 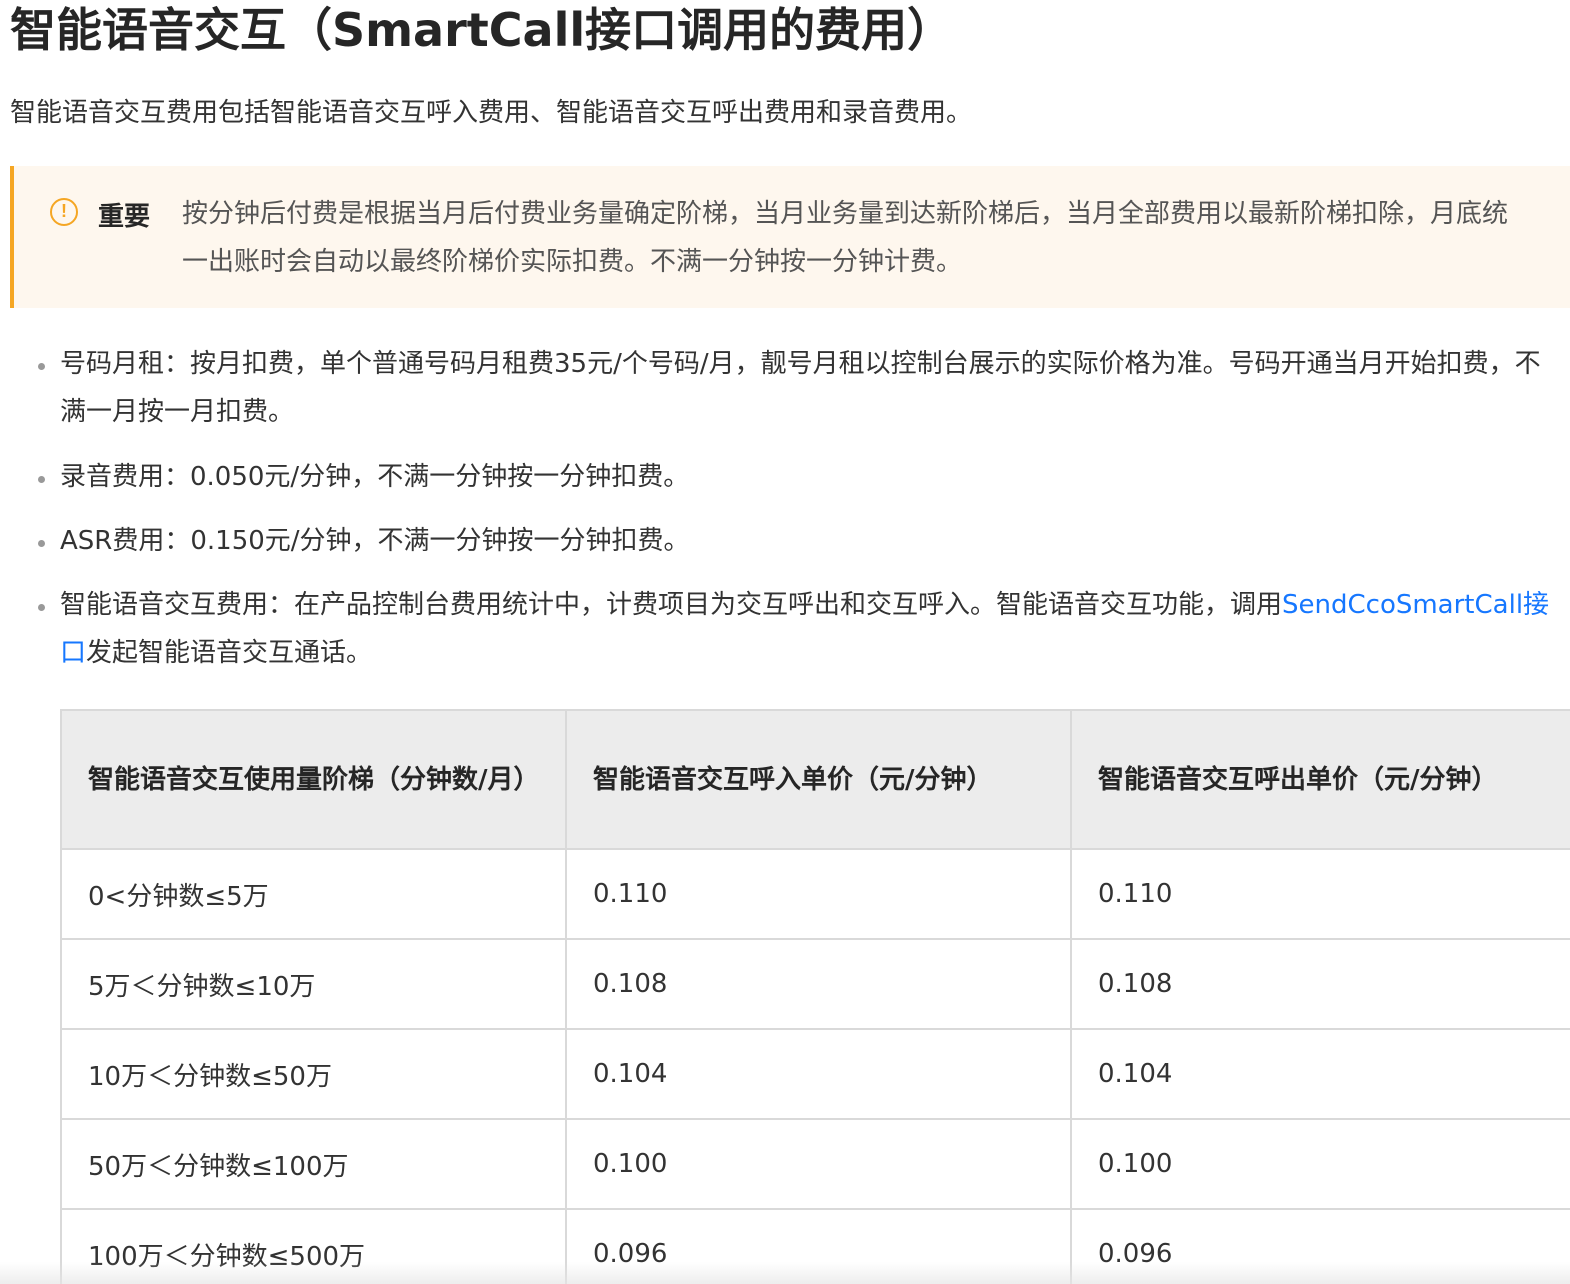 I want to click on notice-label: 重要, so click(x=124, y=217).